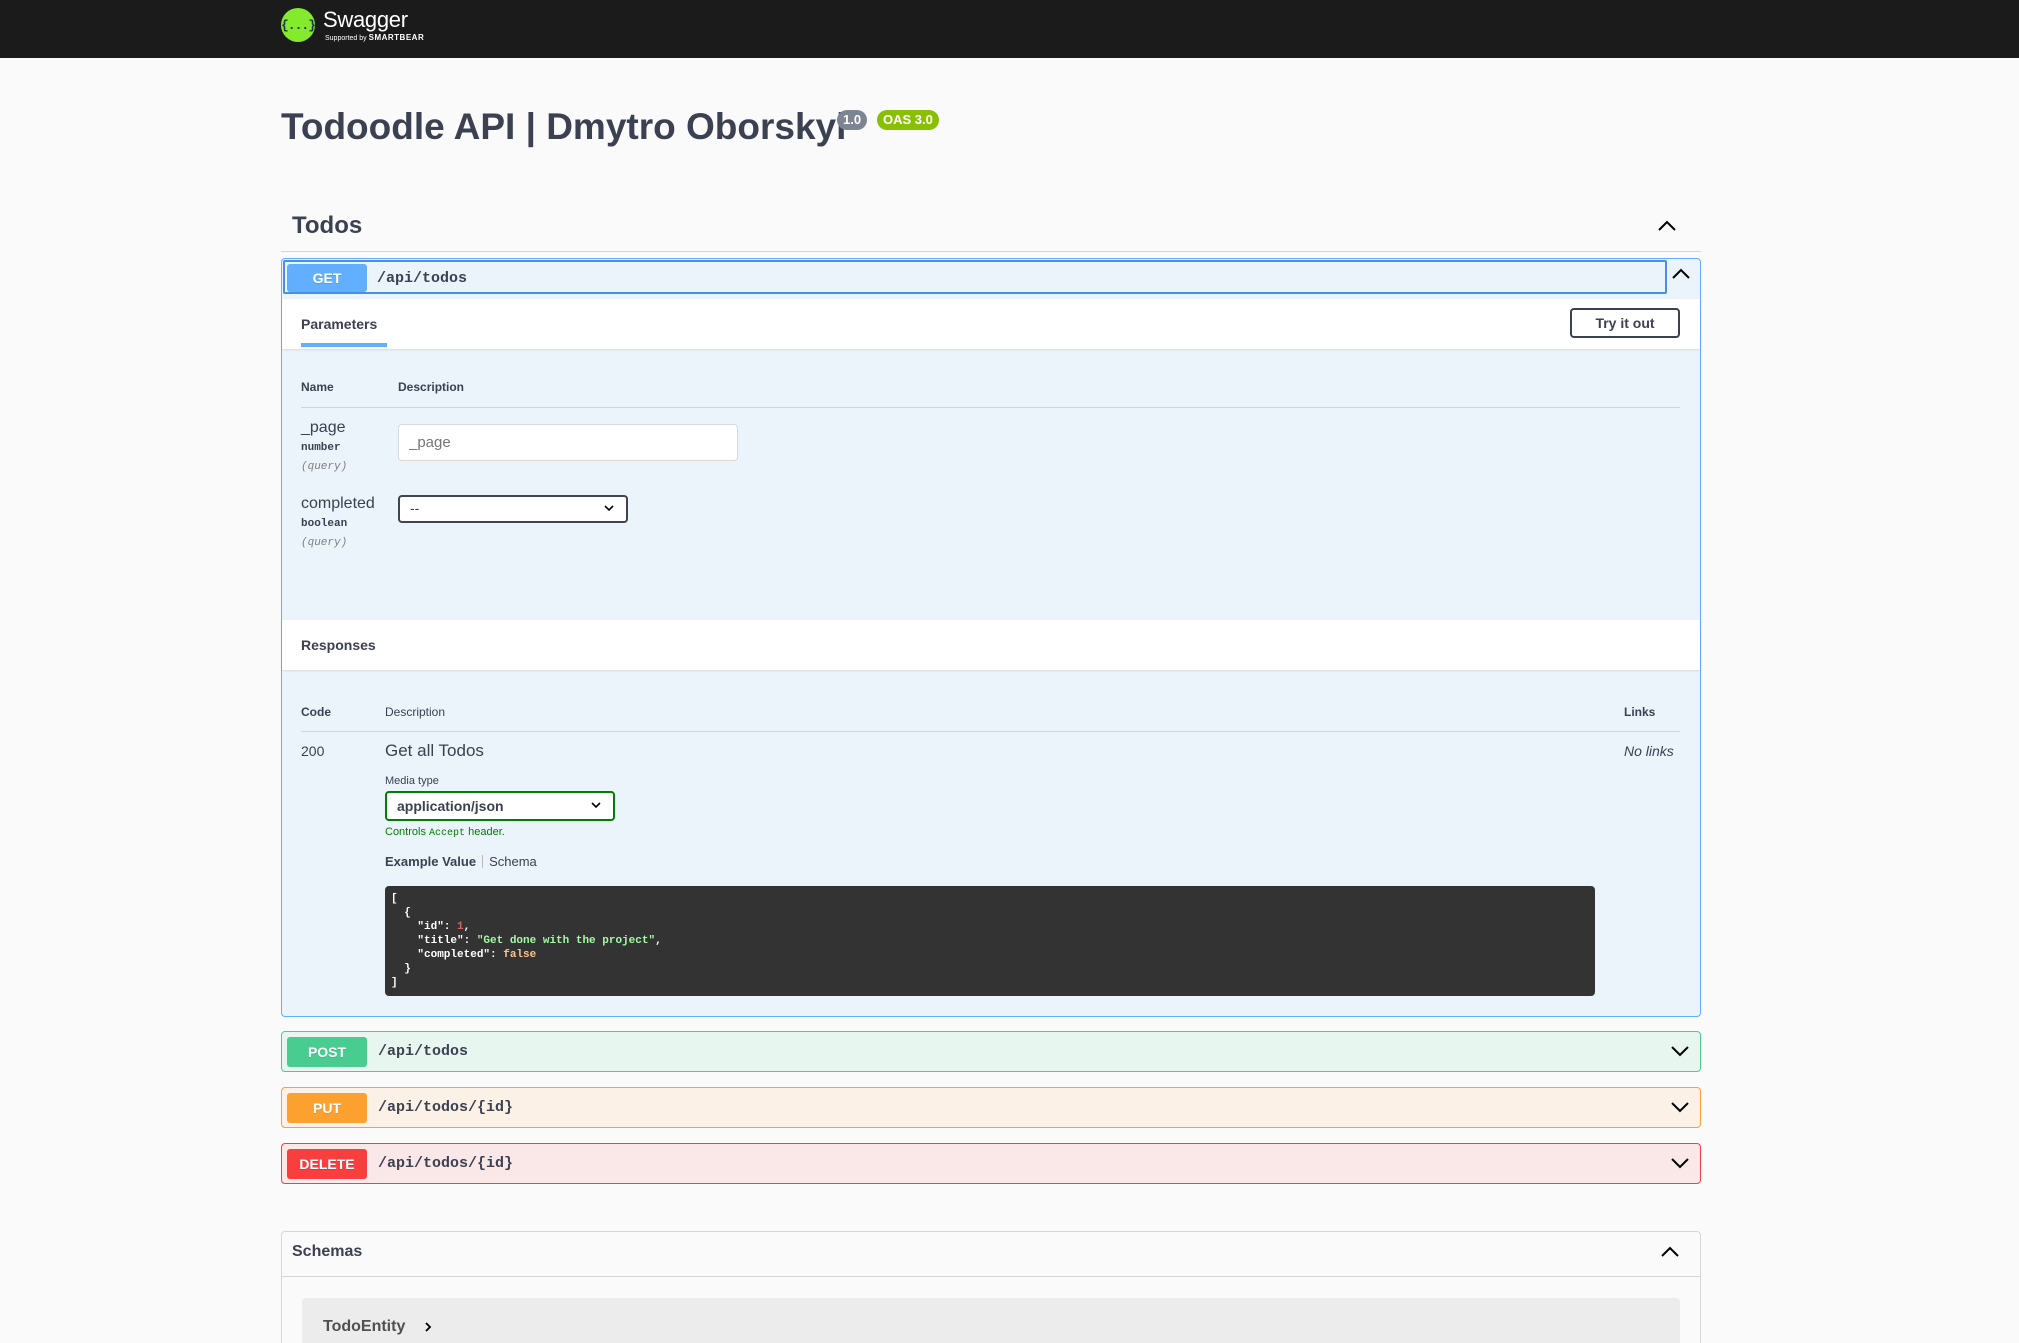  Describe the element at coordinates (908, 120) in the screenshot. I see `oas-badge: OAS 3.0` at that location.